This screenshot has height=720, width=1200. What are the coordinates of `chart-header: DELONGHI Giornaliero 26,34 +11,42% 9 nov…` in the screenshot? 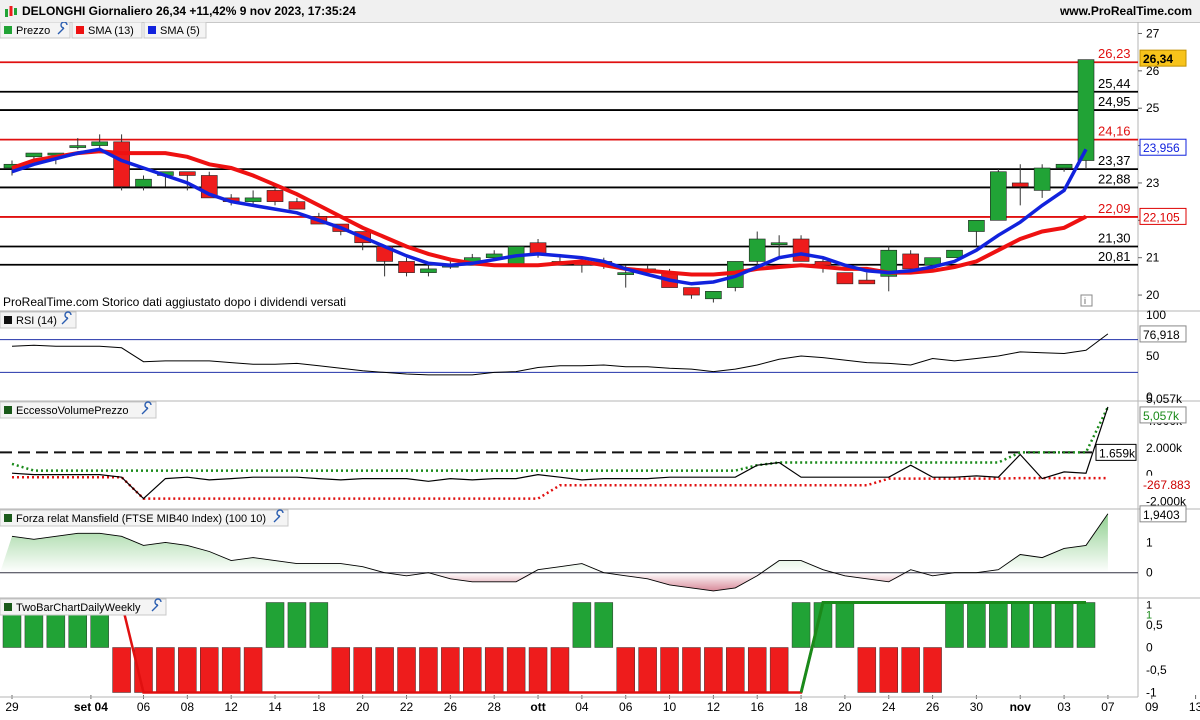 It's located at (600, 11).